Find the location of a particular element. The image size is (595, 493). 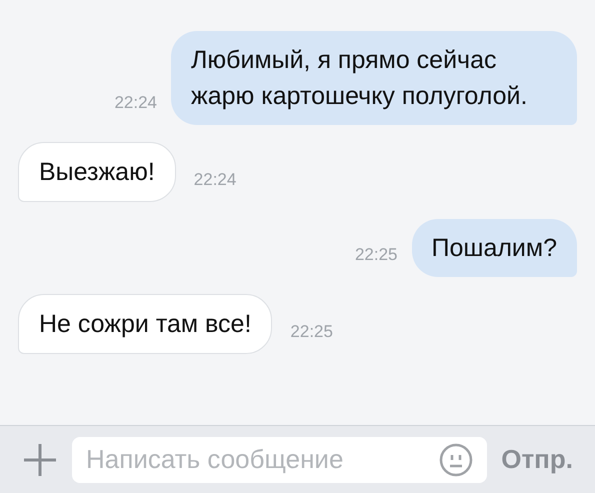

message-bubble: Любимый, я прямо сейчас жарю картошечку полуголой. is located at coordinates (374, 78).